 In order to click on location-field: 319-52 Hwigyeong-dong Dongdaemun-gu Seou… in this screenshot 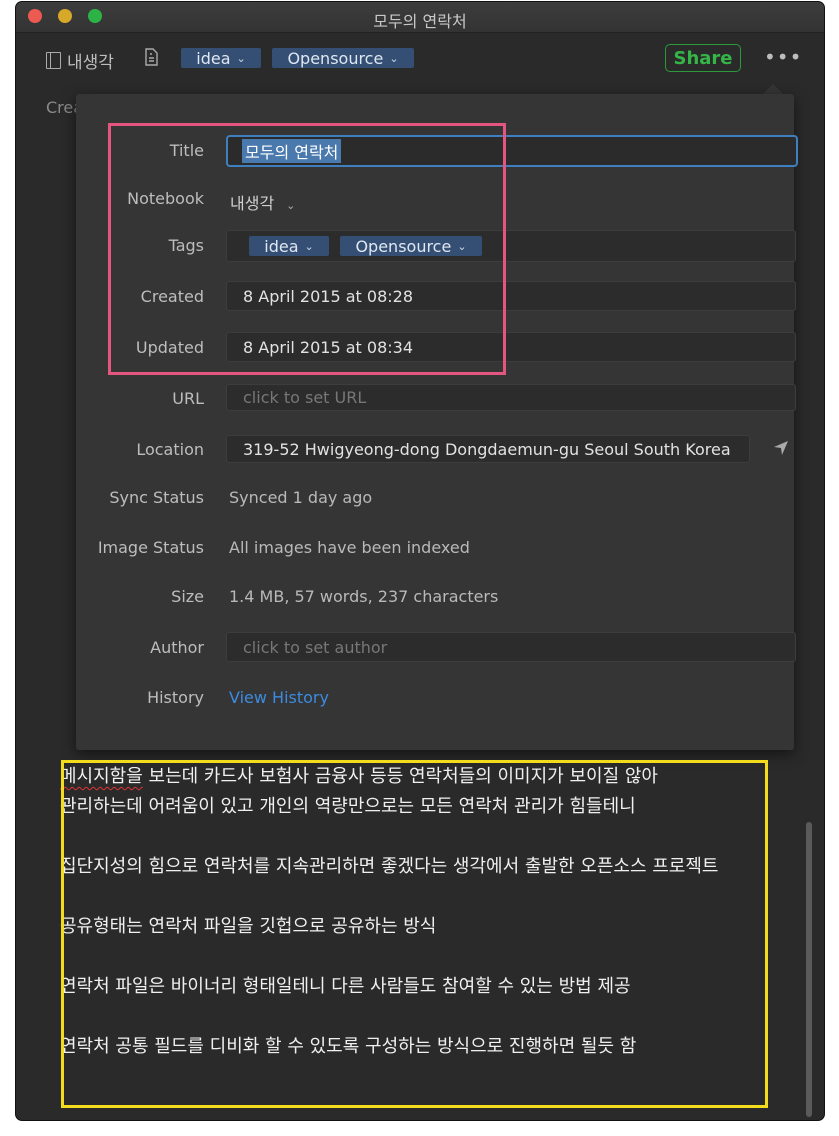, I will do `click(488, 449)`.